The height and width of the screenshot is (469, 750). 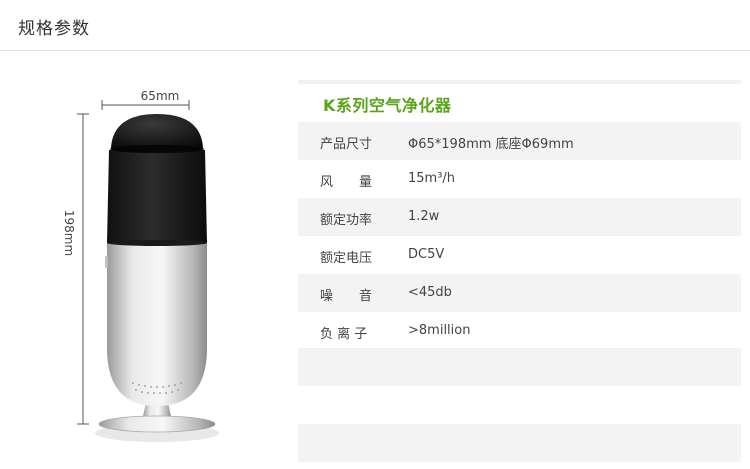 What do you see at coordinates (519, 217) in the screenshot?
I see `spec-row-power: 额定功率 1.2w` at bounding box center [519, 217].